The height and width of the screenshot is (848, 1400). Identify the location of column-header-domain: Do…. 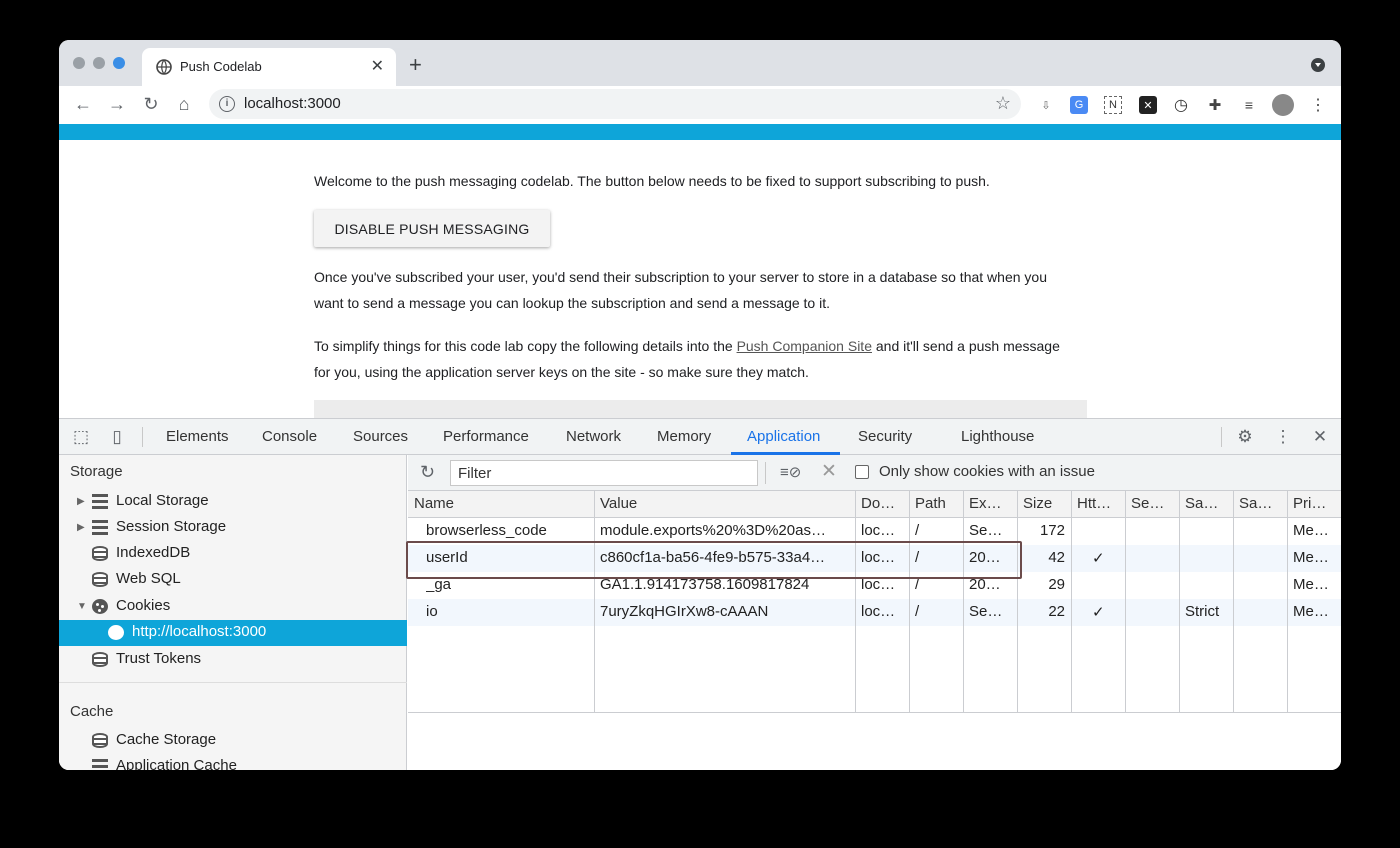
(882, 504).